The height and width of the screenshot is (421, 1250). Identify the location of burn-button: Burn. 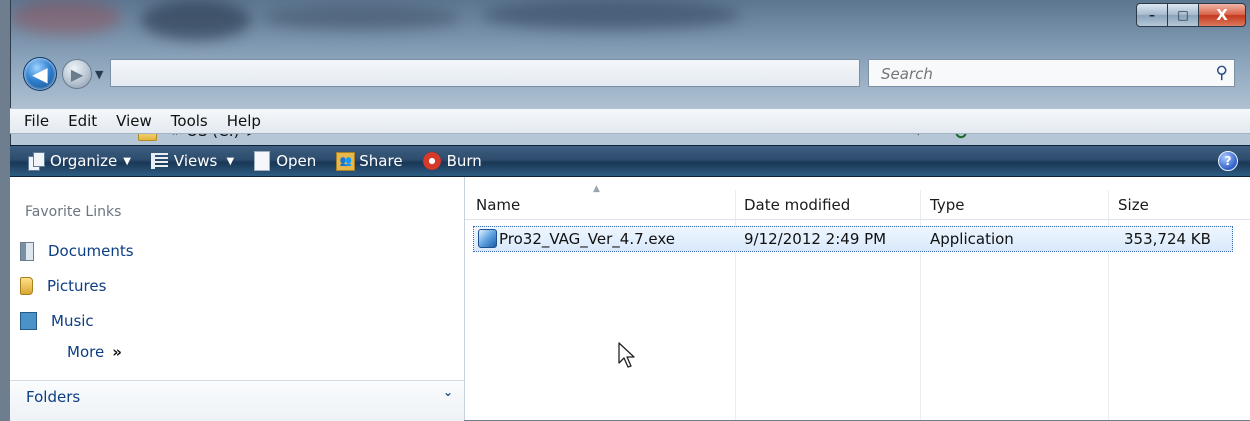
(452, 161).